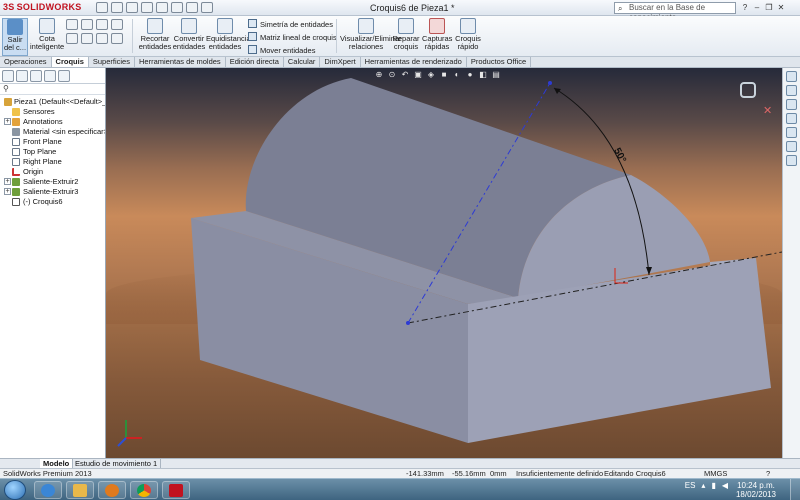  What do you see at coordinates (715, 473) in the screenshot?
I see `unit-system: MMGS` at bounding box center [715, 473].